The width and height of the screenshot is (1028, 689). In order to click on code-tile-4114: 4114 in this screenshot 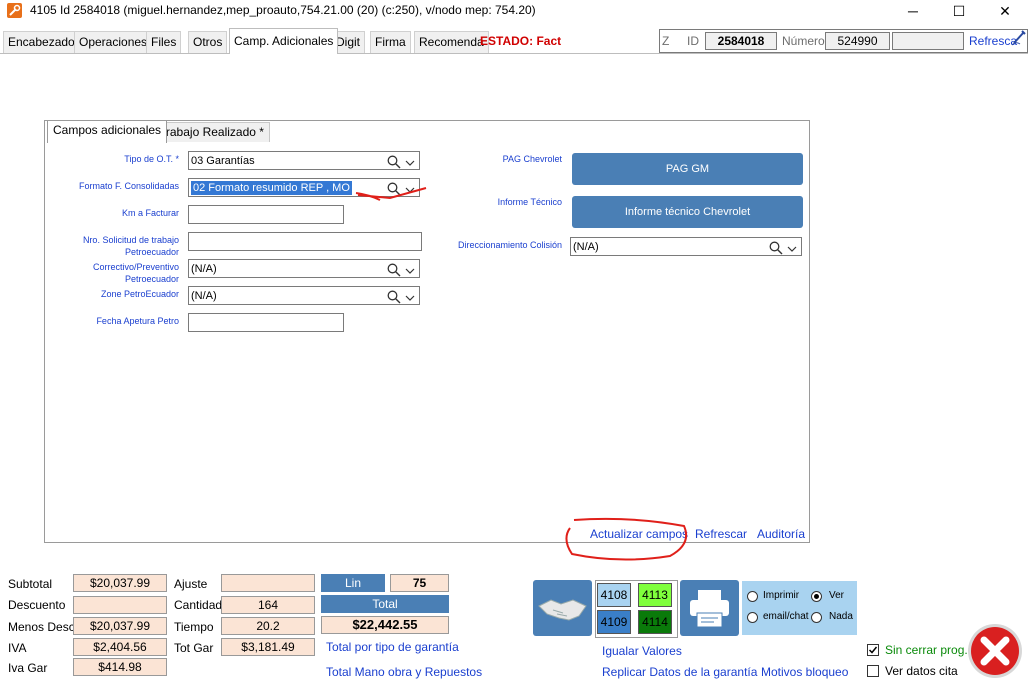, I will do `click(655, 622)`.